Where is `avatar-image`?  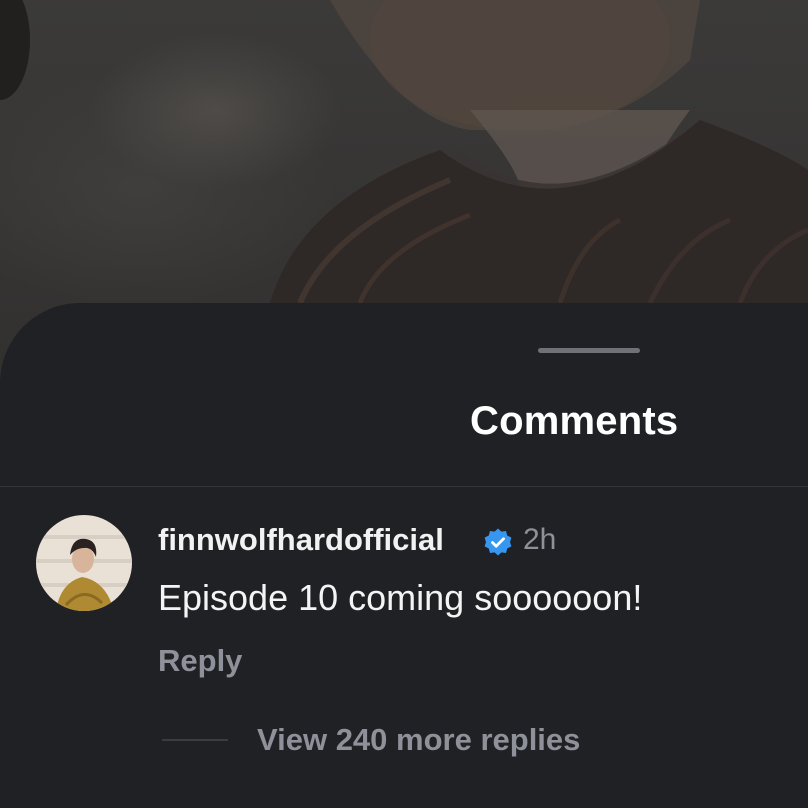
avatar-image is located at coordinates (84, 563).